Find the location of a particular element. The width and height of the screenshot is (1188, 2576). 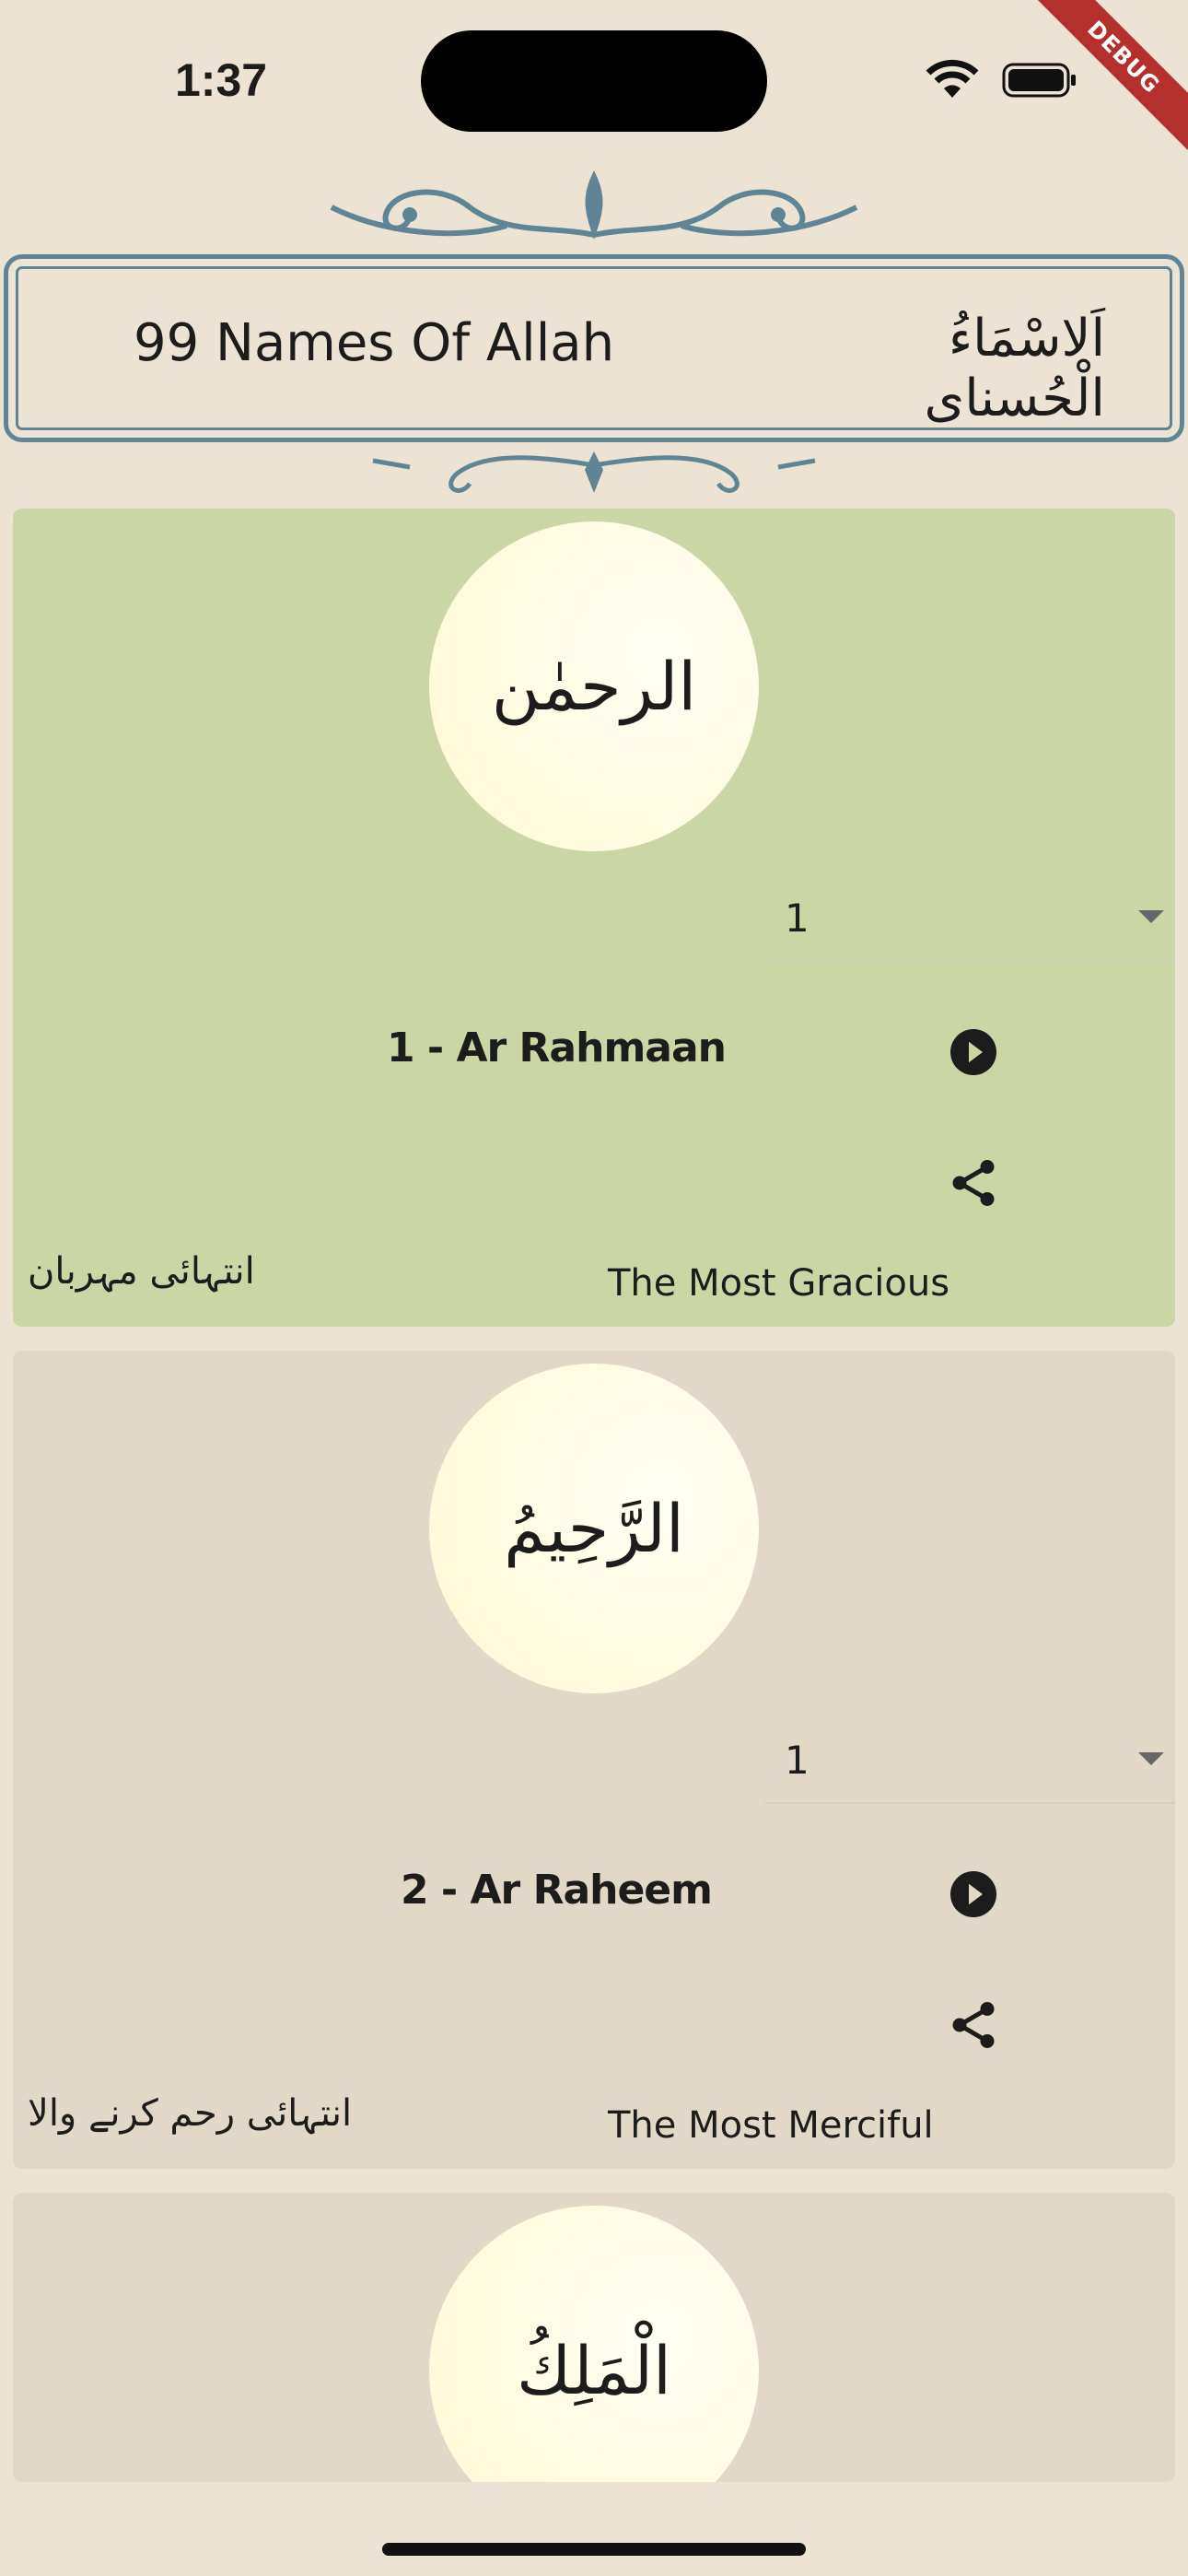

top-ornament-icon is located at coordinates (594, 205).